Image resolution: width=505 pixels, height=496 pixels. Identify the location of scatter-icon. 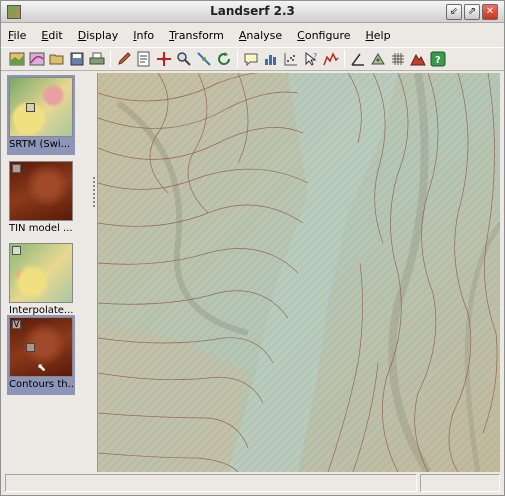
(291, 59).